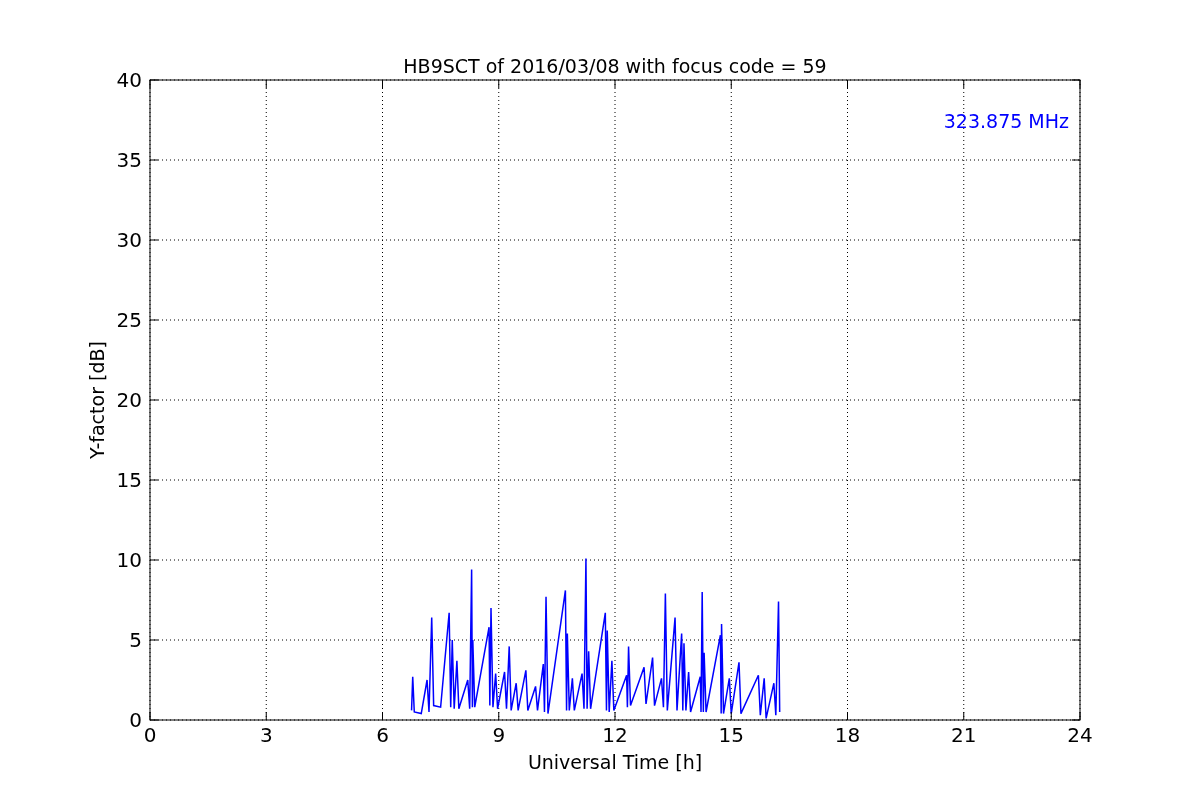 The width and height of the screenshot is (1200, 800). What do you see at coordinates (129, 240) in the screenshot?
I see `y-tick-label: 30` at bounding box center [129, 240].